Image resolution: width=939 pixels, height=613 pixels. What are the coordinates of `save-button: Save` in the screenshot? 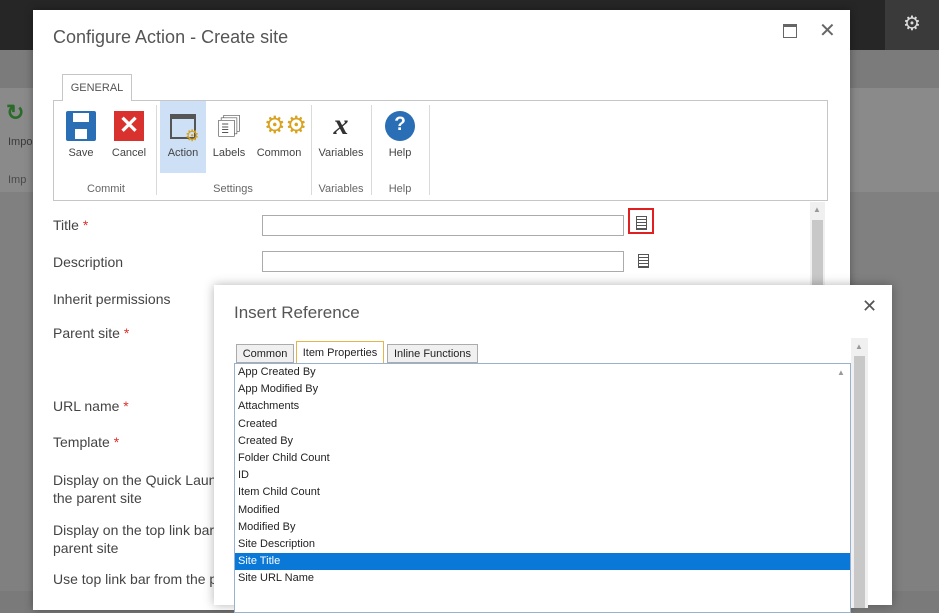 It's located at (81, 137).